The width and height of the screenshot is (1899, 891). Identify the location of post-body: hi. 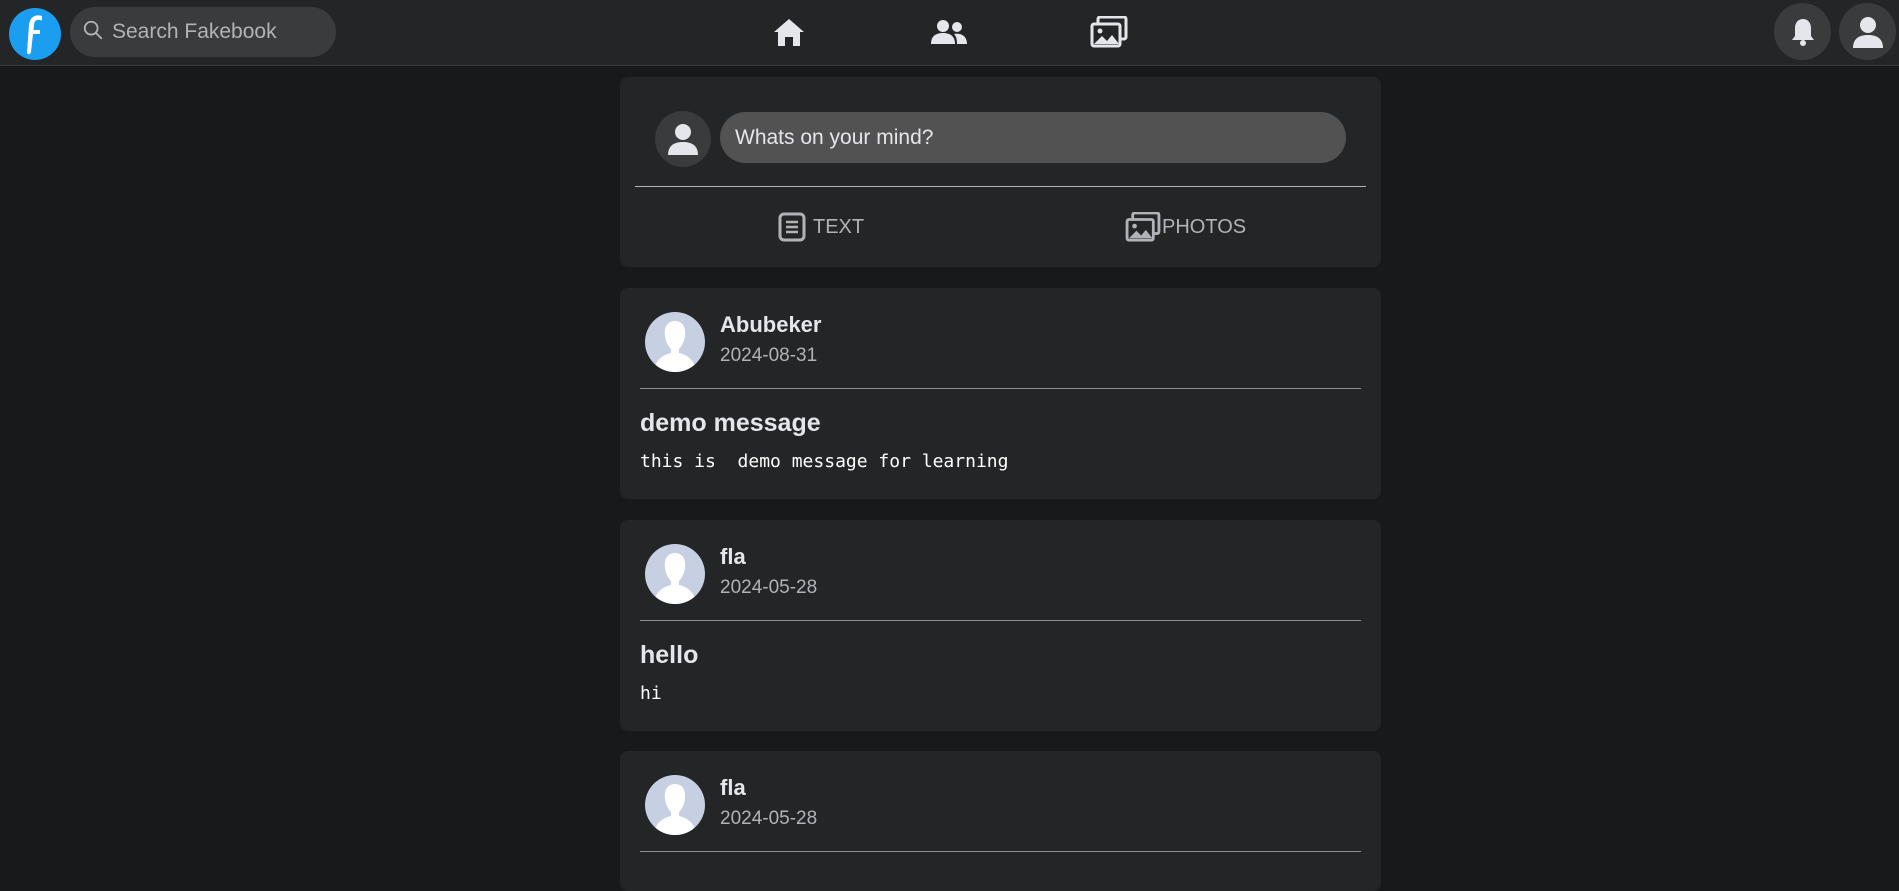
(651, 693).